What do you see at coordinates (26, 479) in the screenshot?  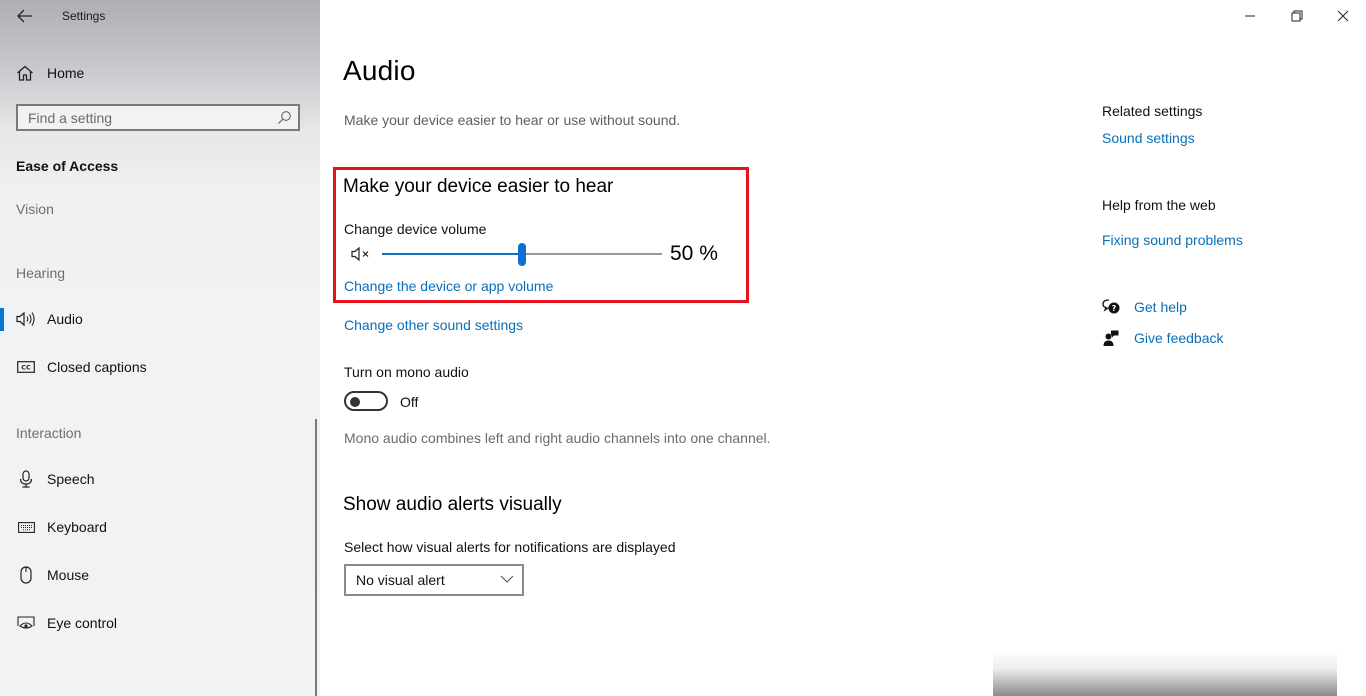 I see `microphone-icon` at bounding box center [26, 479].